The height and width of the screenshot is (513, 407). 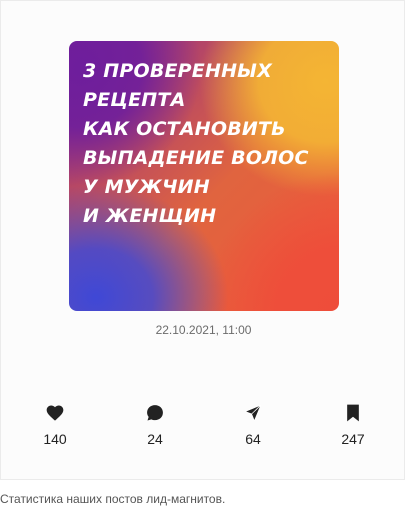 What do you see at coordinates (353, 439) in the screenshot?
I see `saves-count: 247` at bounding box center [353, 439].